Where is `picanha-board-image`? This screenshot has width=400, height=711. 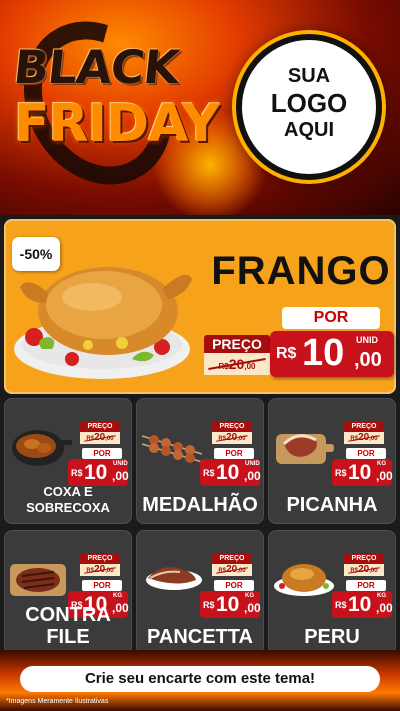
picanha-board-image is located at coordinates (305, 449).